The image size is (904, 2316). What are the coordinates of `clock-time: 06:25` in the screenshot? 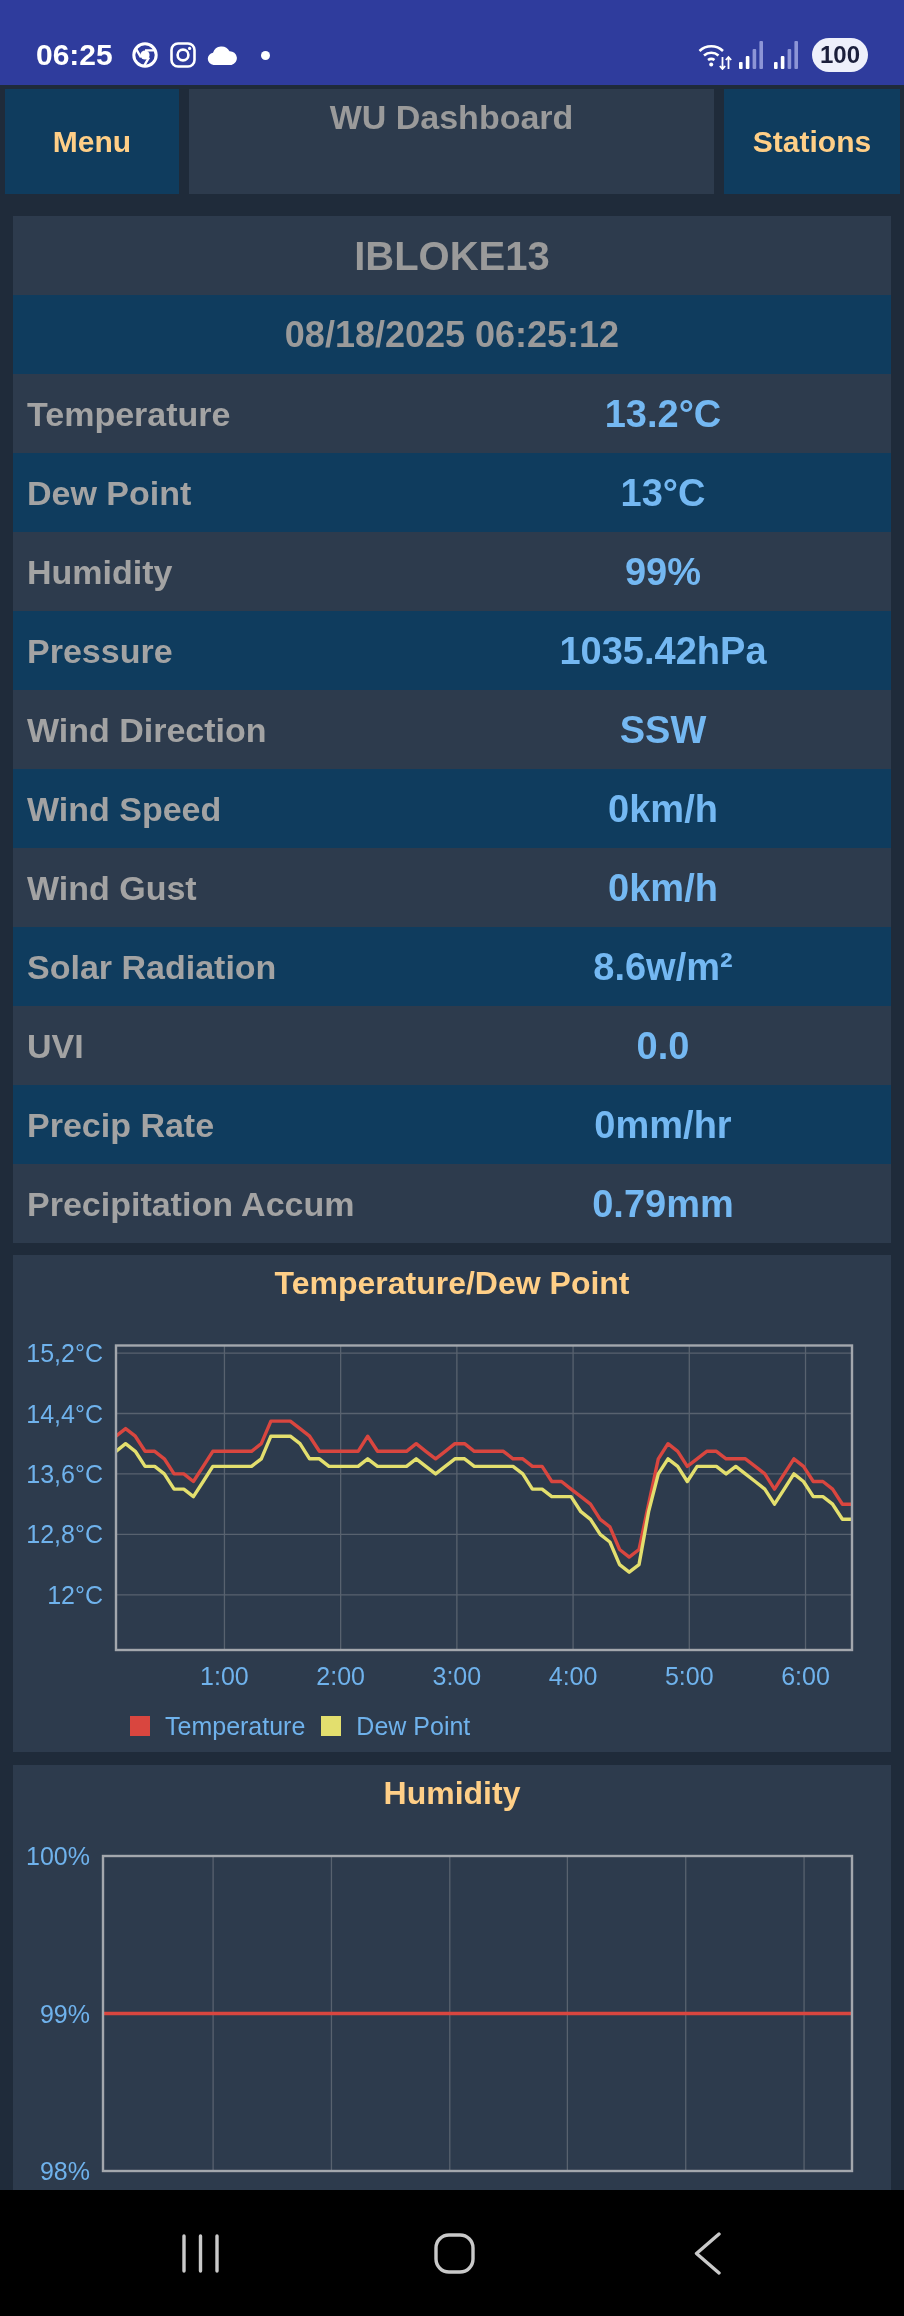 It's located at (74, 55).